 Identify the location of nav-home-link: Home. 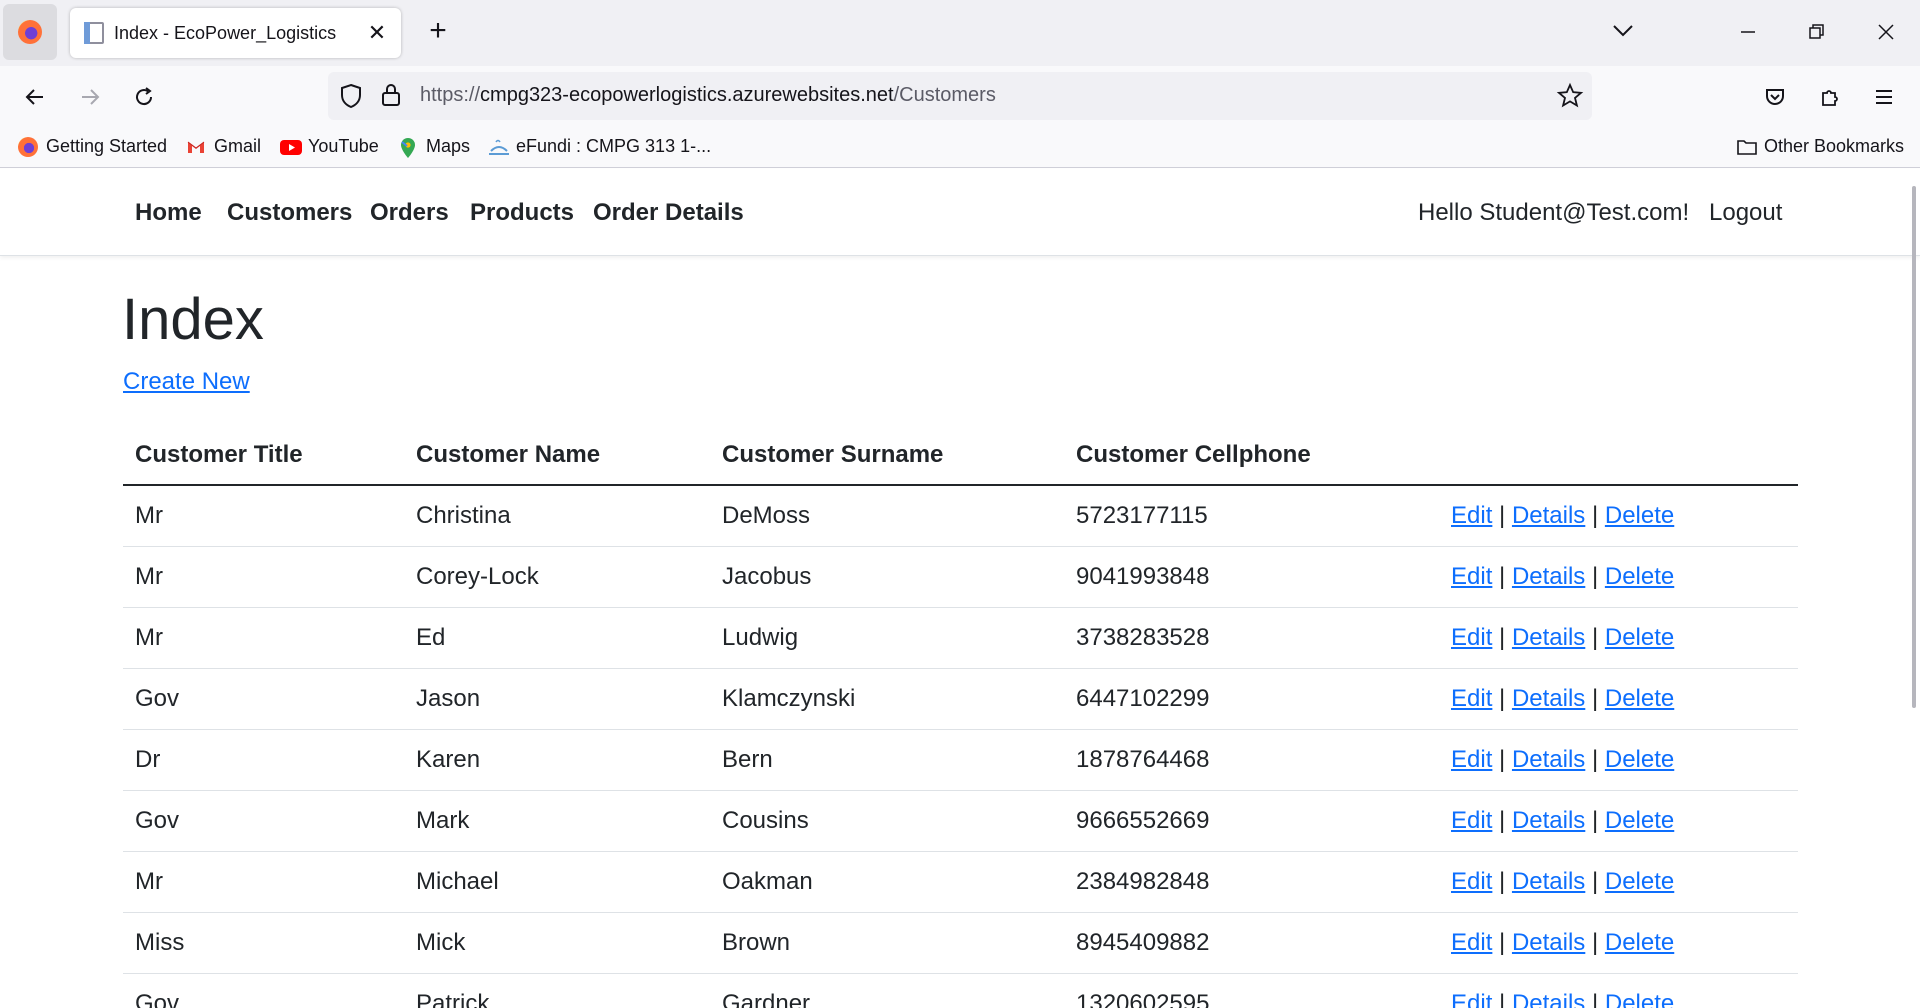
(168, 213).